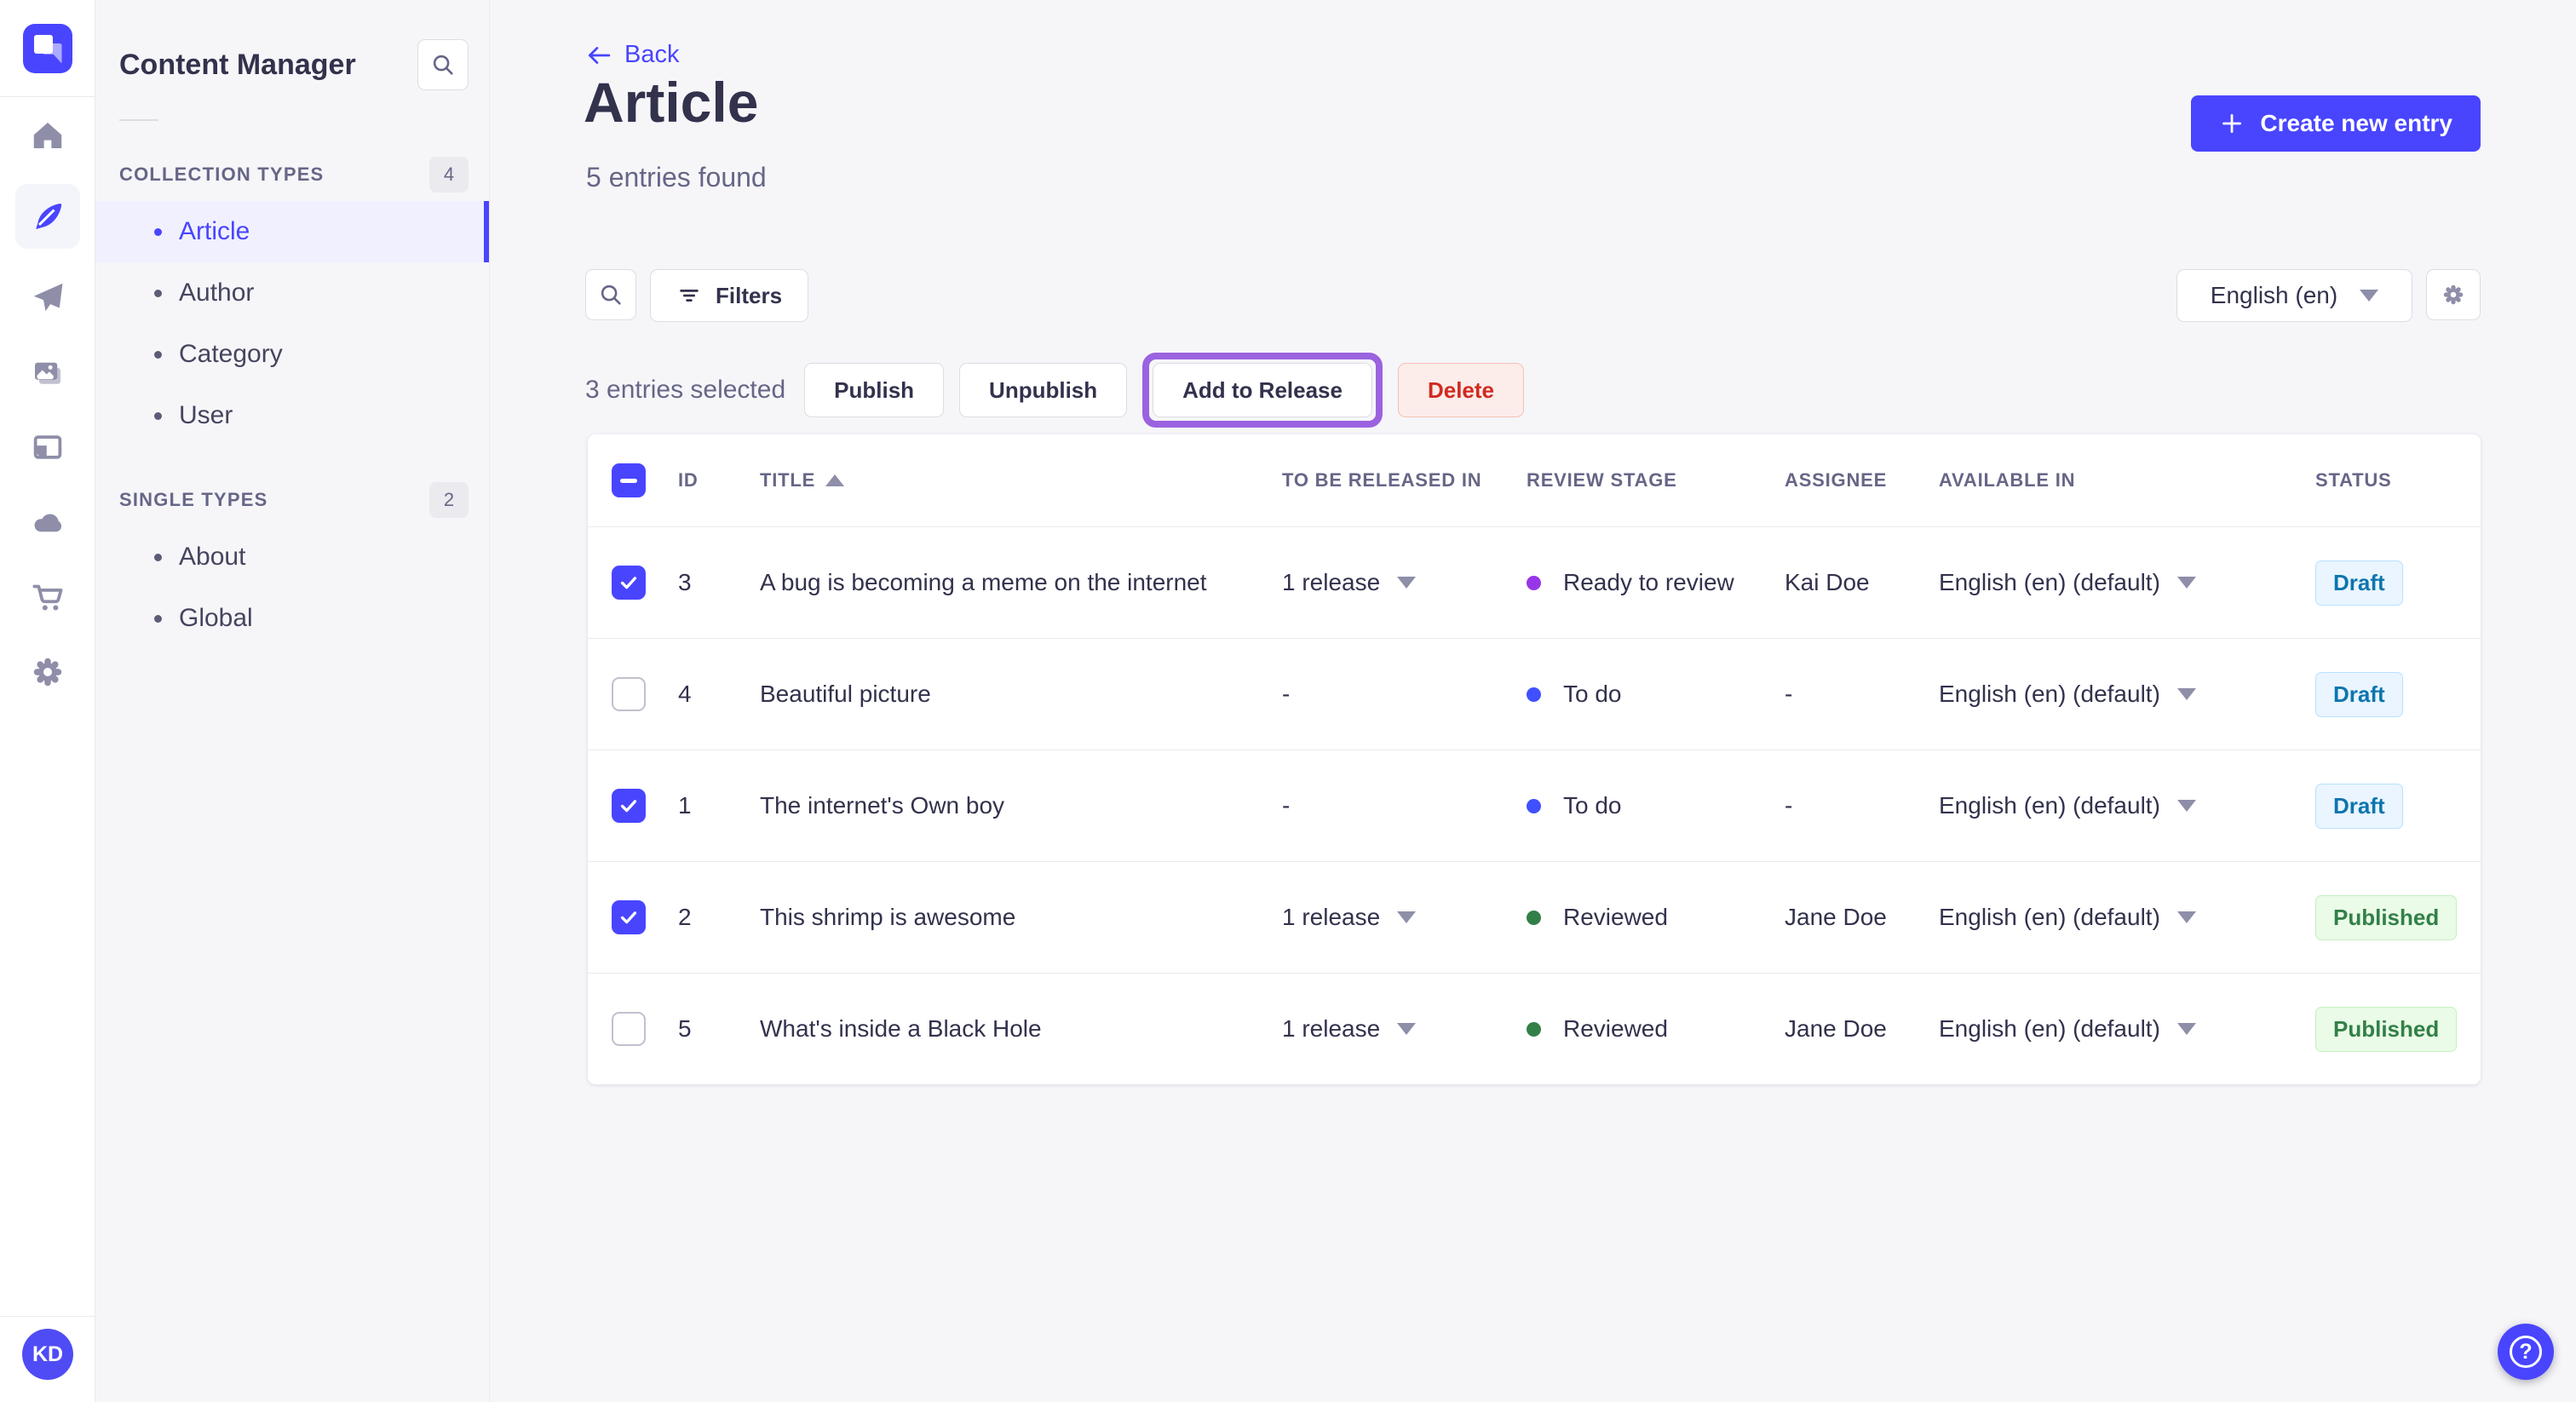 The image size is (2576, 1402). Describe the element at coordinates (600, 55) in the screenshot. I see `arrow-left-icon` at that location.